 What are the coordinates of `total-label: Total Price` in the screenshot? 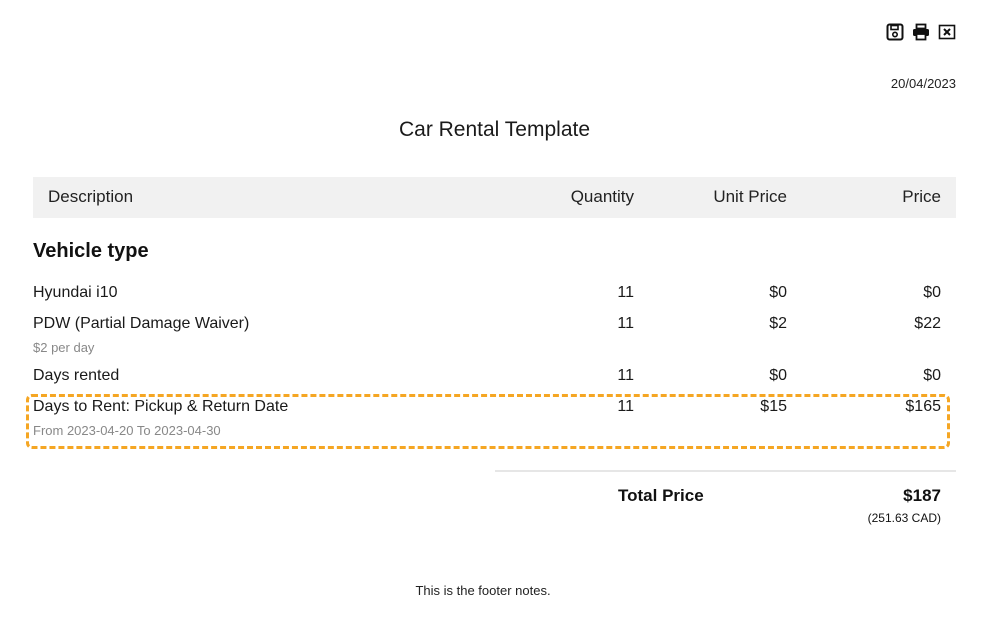 It's located at (661, 495).